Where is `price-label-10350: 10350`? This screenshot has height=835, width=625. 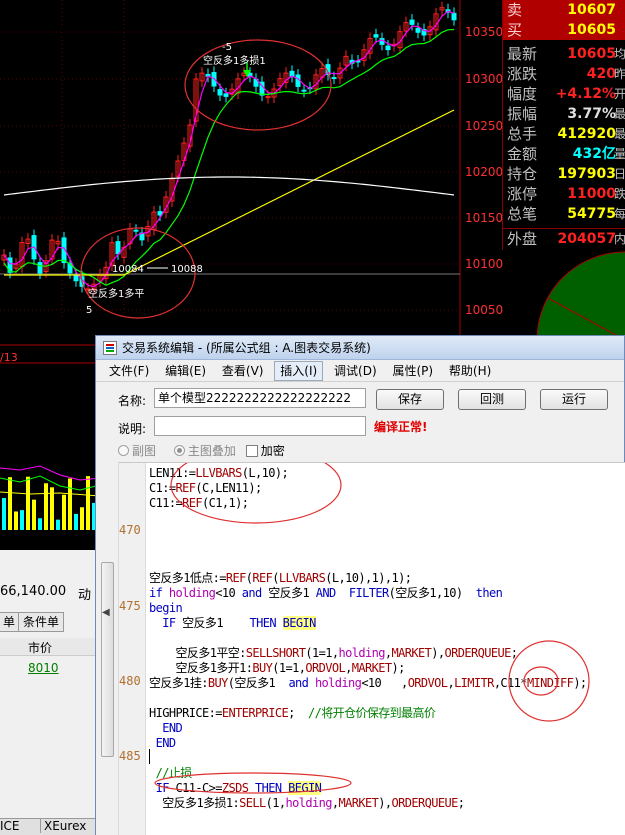
price-label-10350: 10350 is located at coordinates (484, 32).